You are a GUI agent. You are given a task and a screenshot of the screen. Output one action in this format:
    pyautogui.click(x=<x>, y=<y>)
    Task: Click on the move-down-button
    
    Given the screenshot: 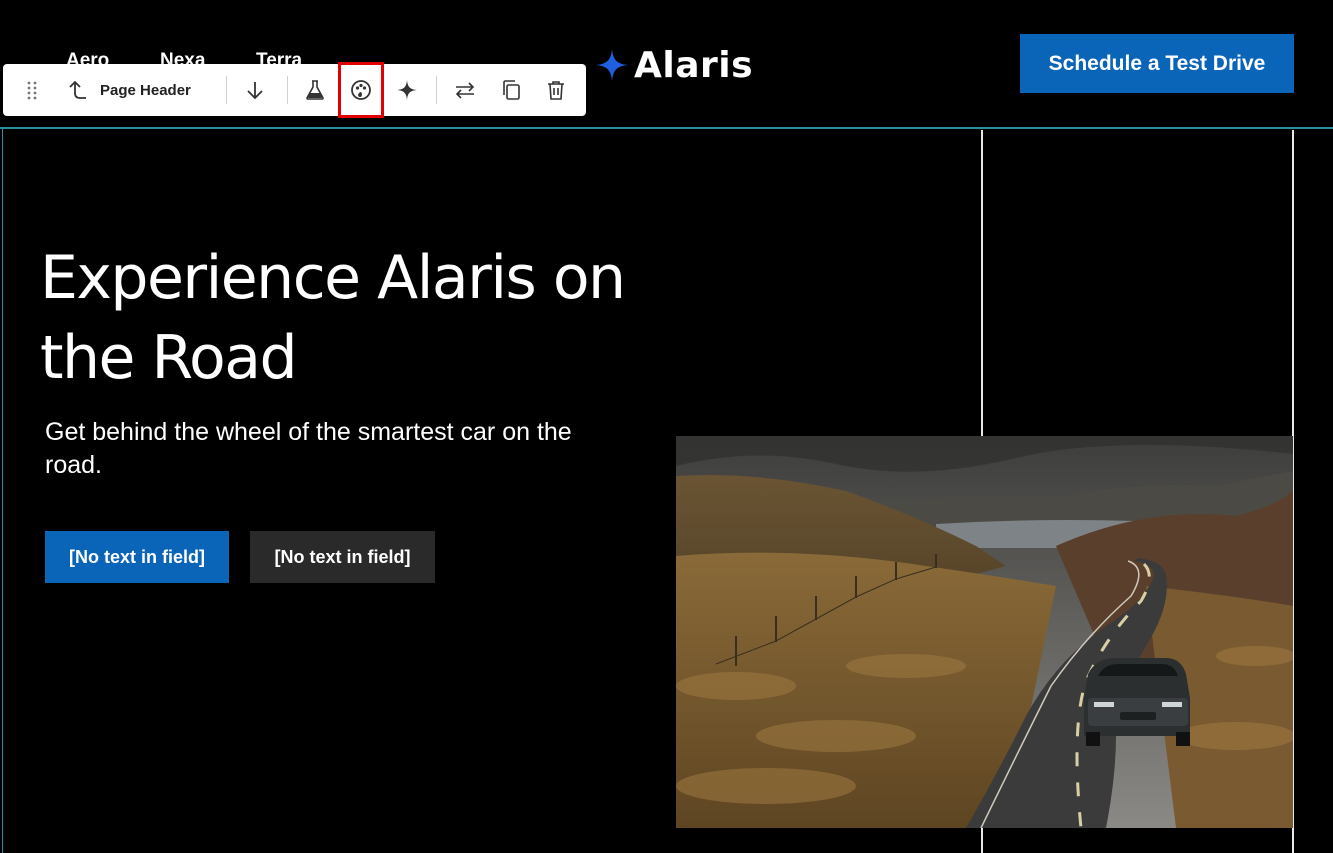 What is the action you would take?
    pyautogui.click(x=255, y=90)
    